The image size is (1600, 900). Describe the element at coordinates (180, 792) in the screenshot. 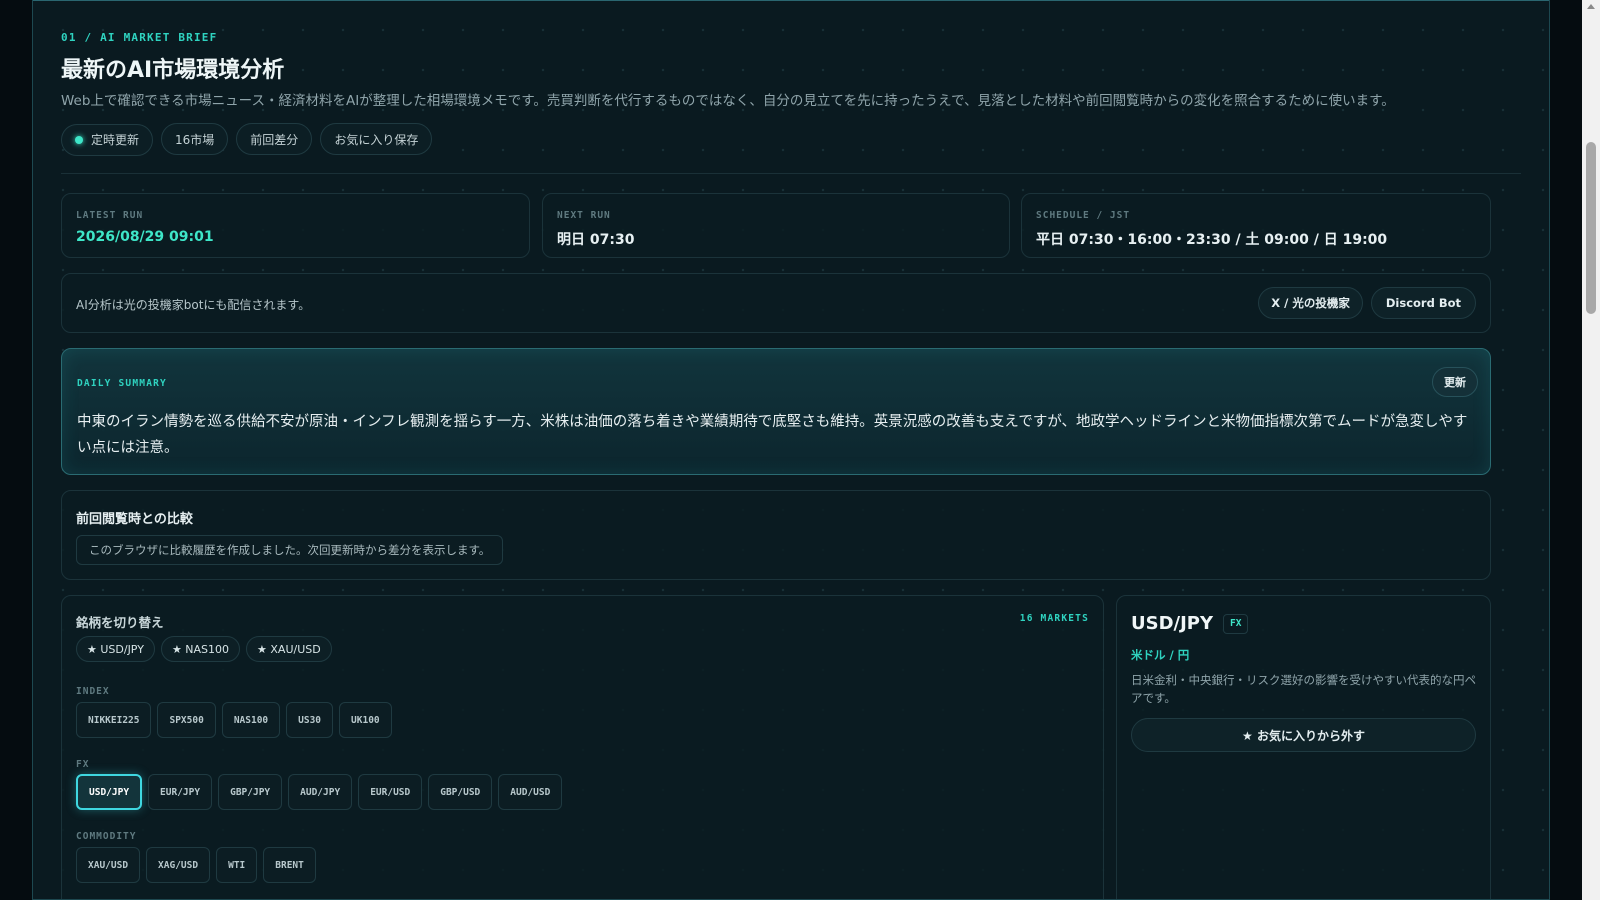

I see `chip-eurjpy: EUR/JPY` at that location.